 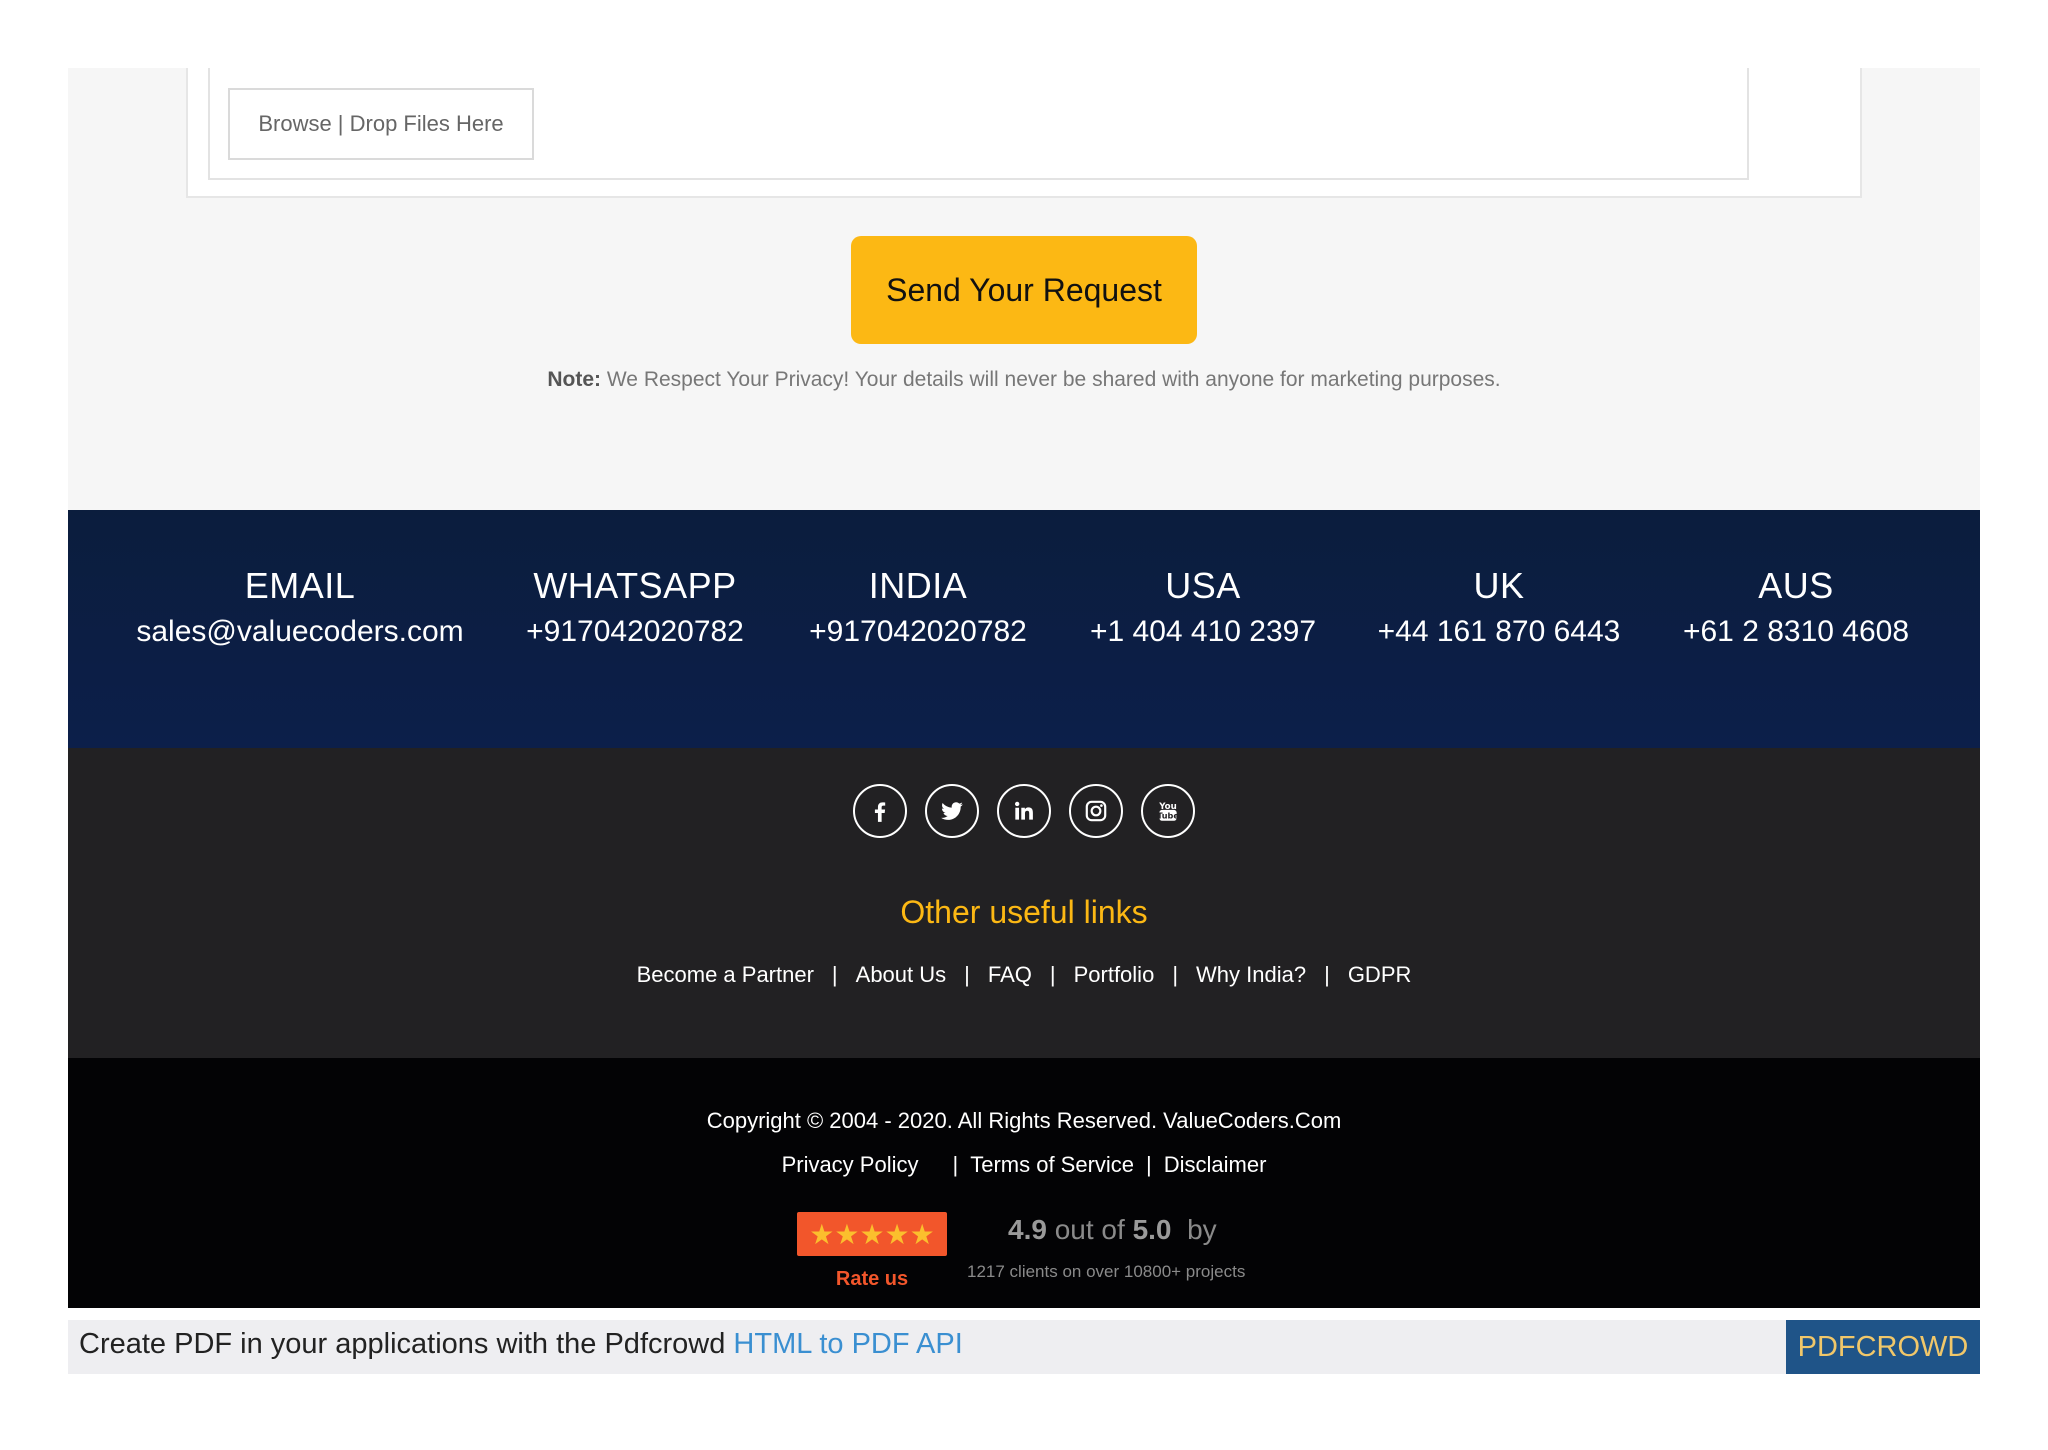 I want to click on rating-value: 4.9, so click(x=1027, y=1229).